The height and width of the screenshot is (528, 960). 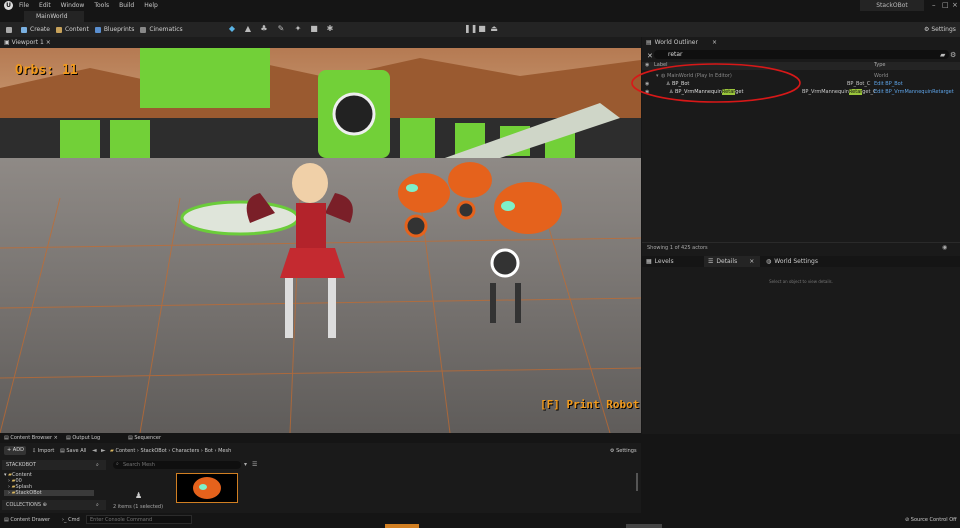 I want to click on scrollbar, so click(x=637, y=482).